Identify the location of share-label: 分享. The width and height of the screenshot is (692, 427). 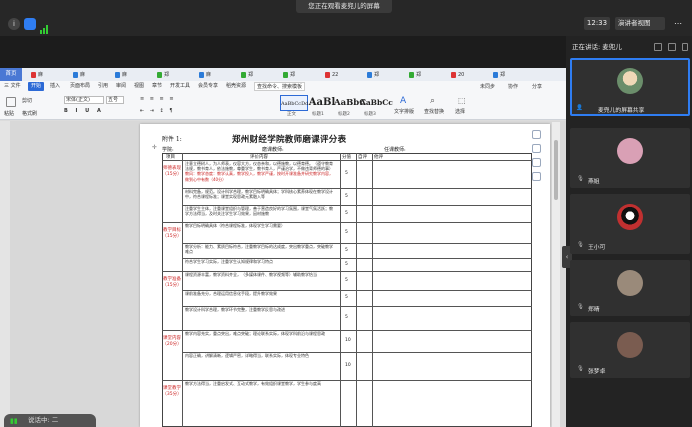
(537, 86).